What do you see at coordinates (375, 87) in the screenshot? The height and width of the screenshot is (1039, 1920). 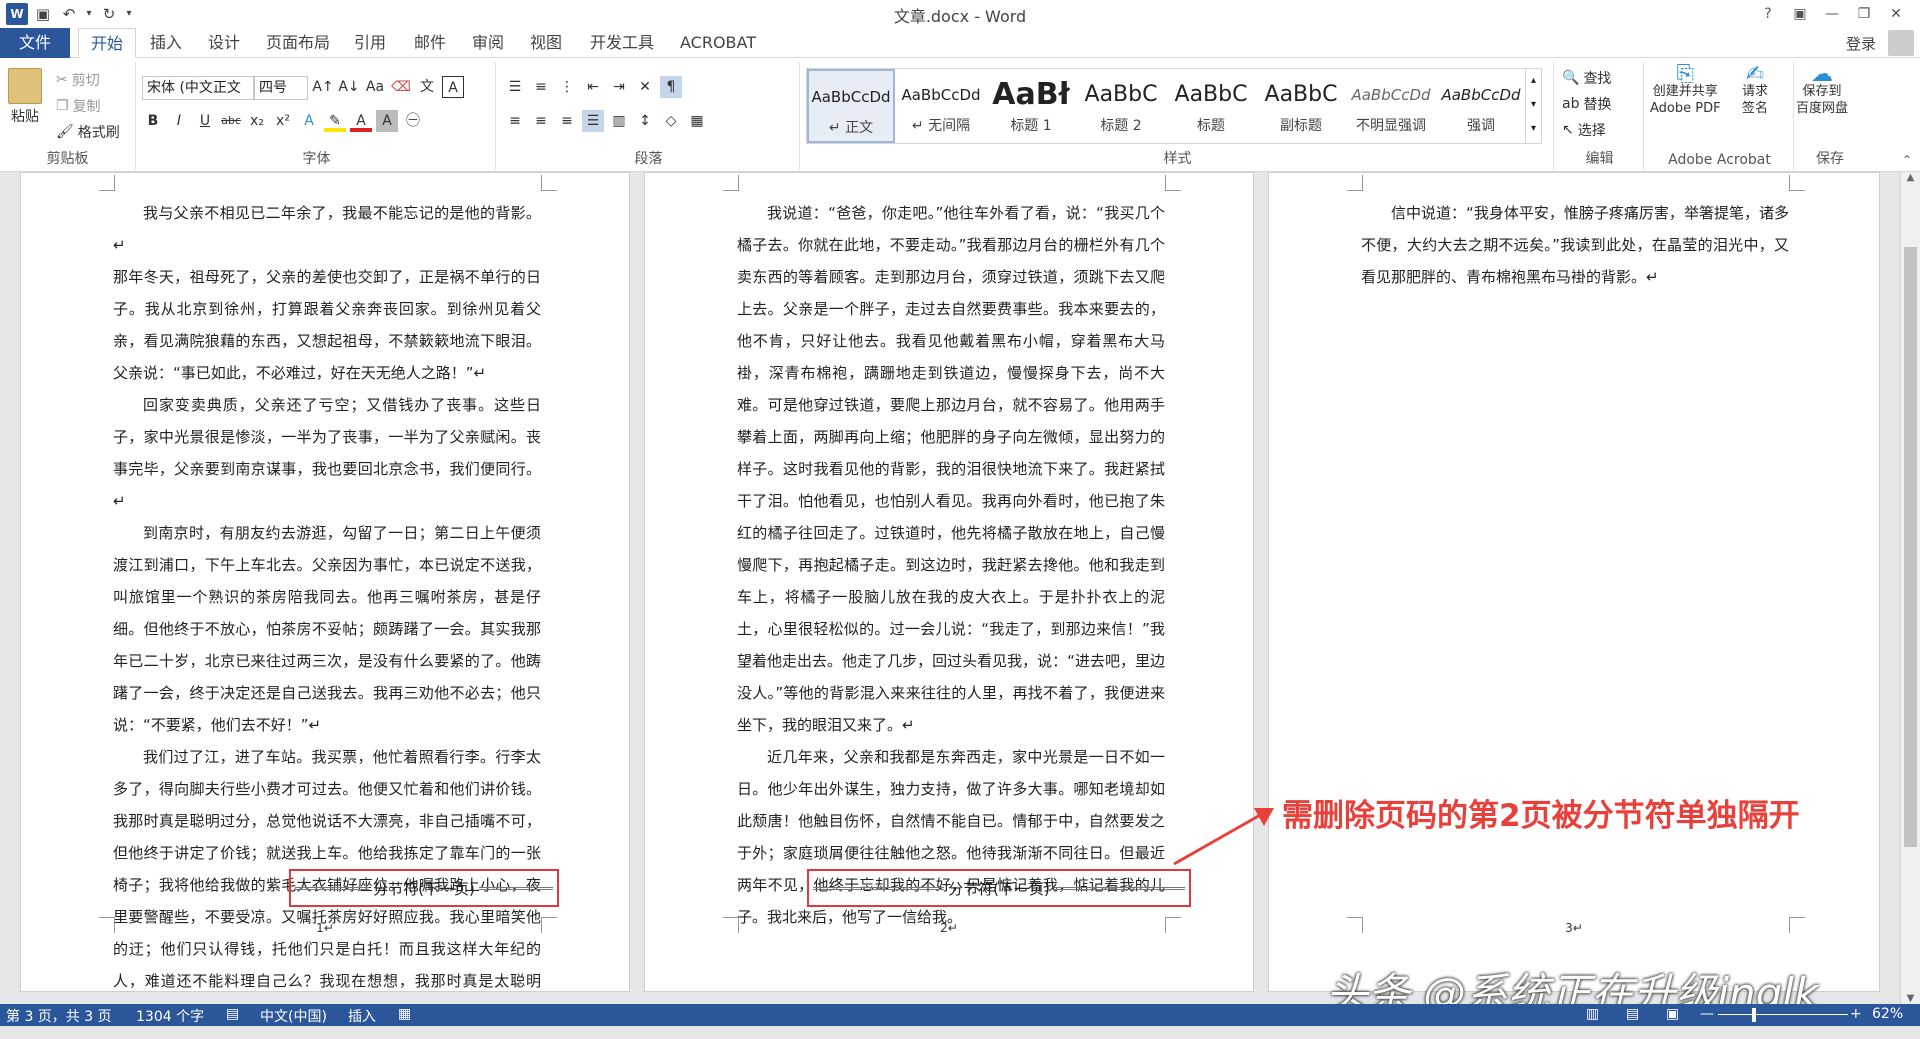 I see `change-case-icon: Aa` at bounding box center [375, 87].